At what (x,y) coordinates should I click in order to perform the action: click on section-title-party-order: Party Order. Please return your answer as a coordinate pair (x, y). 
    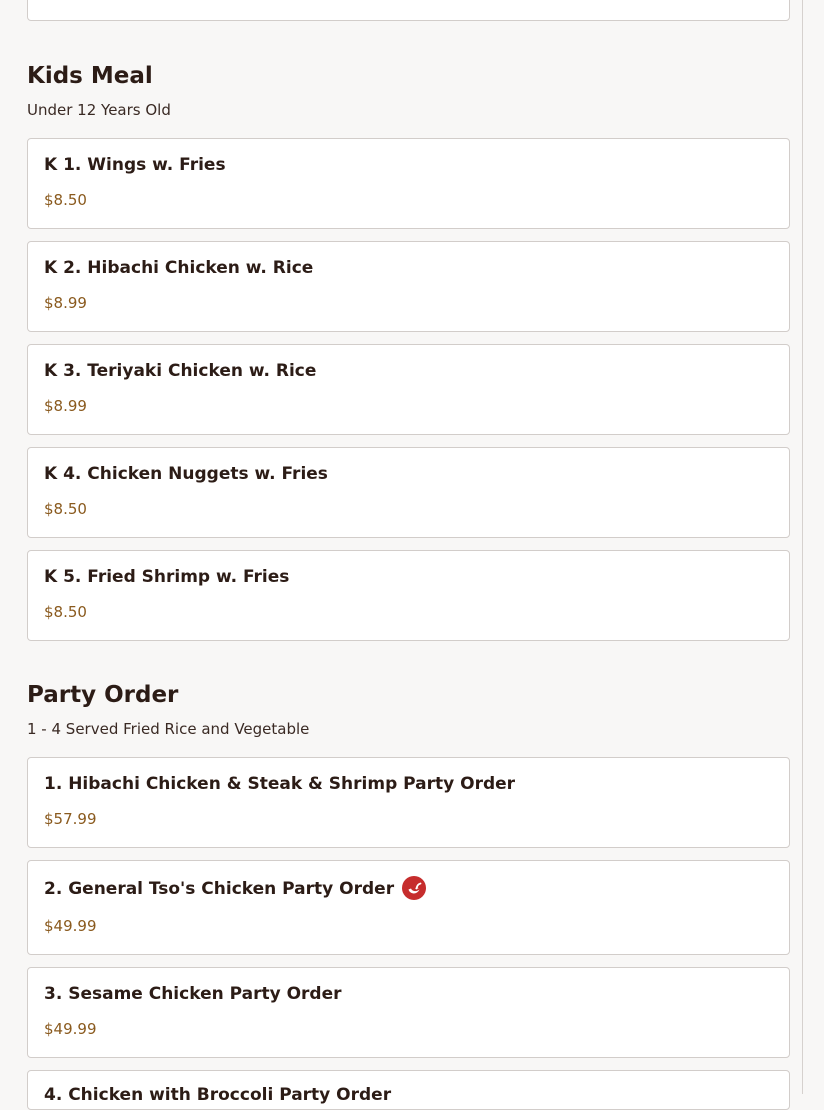
    Looking at the image, I should click on (103, 695).